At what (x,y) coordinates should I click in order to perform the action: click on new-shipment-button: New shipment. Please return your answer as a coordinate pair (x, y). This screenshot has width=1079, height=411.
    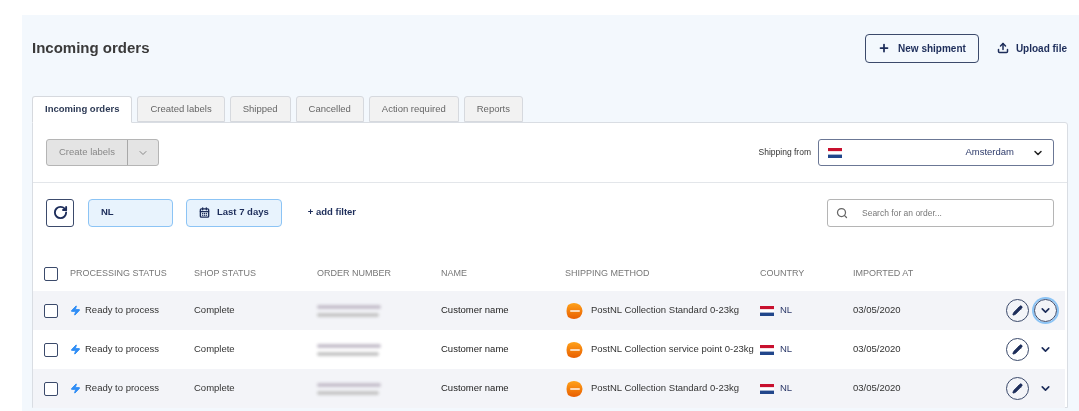
    Looking at the image, I should click on (922, 48).